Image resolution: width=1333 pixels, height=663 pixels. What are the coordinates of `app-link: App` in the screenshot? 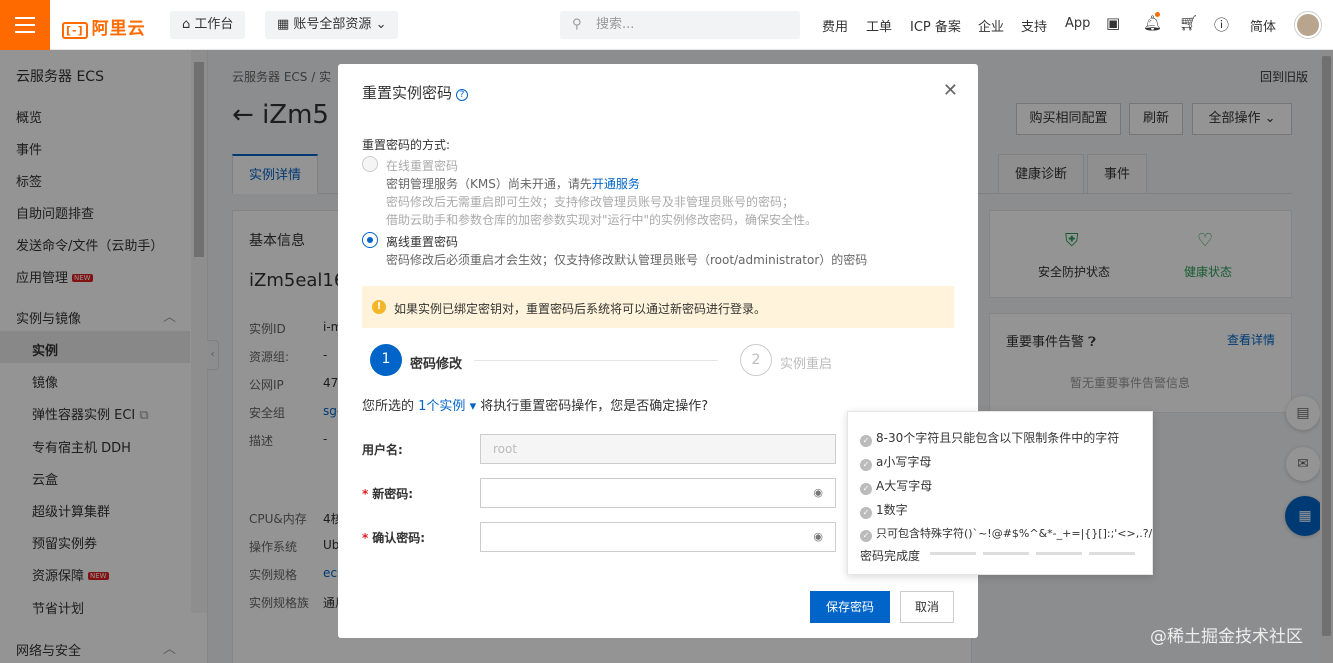 It's located at (1077, 23).